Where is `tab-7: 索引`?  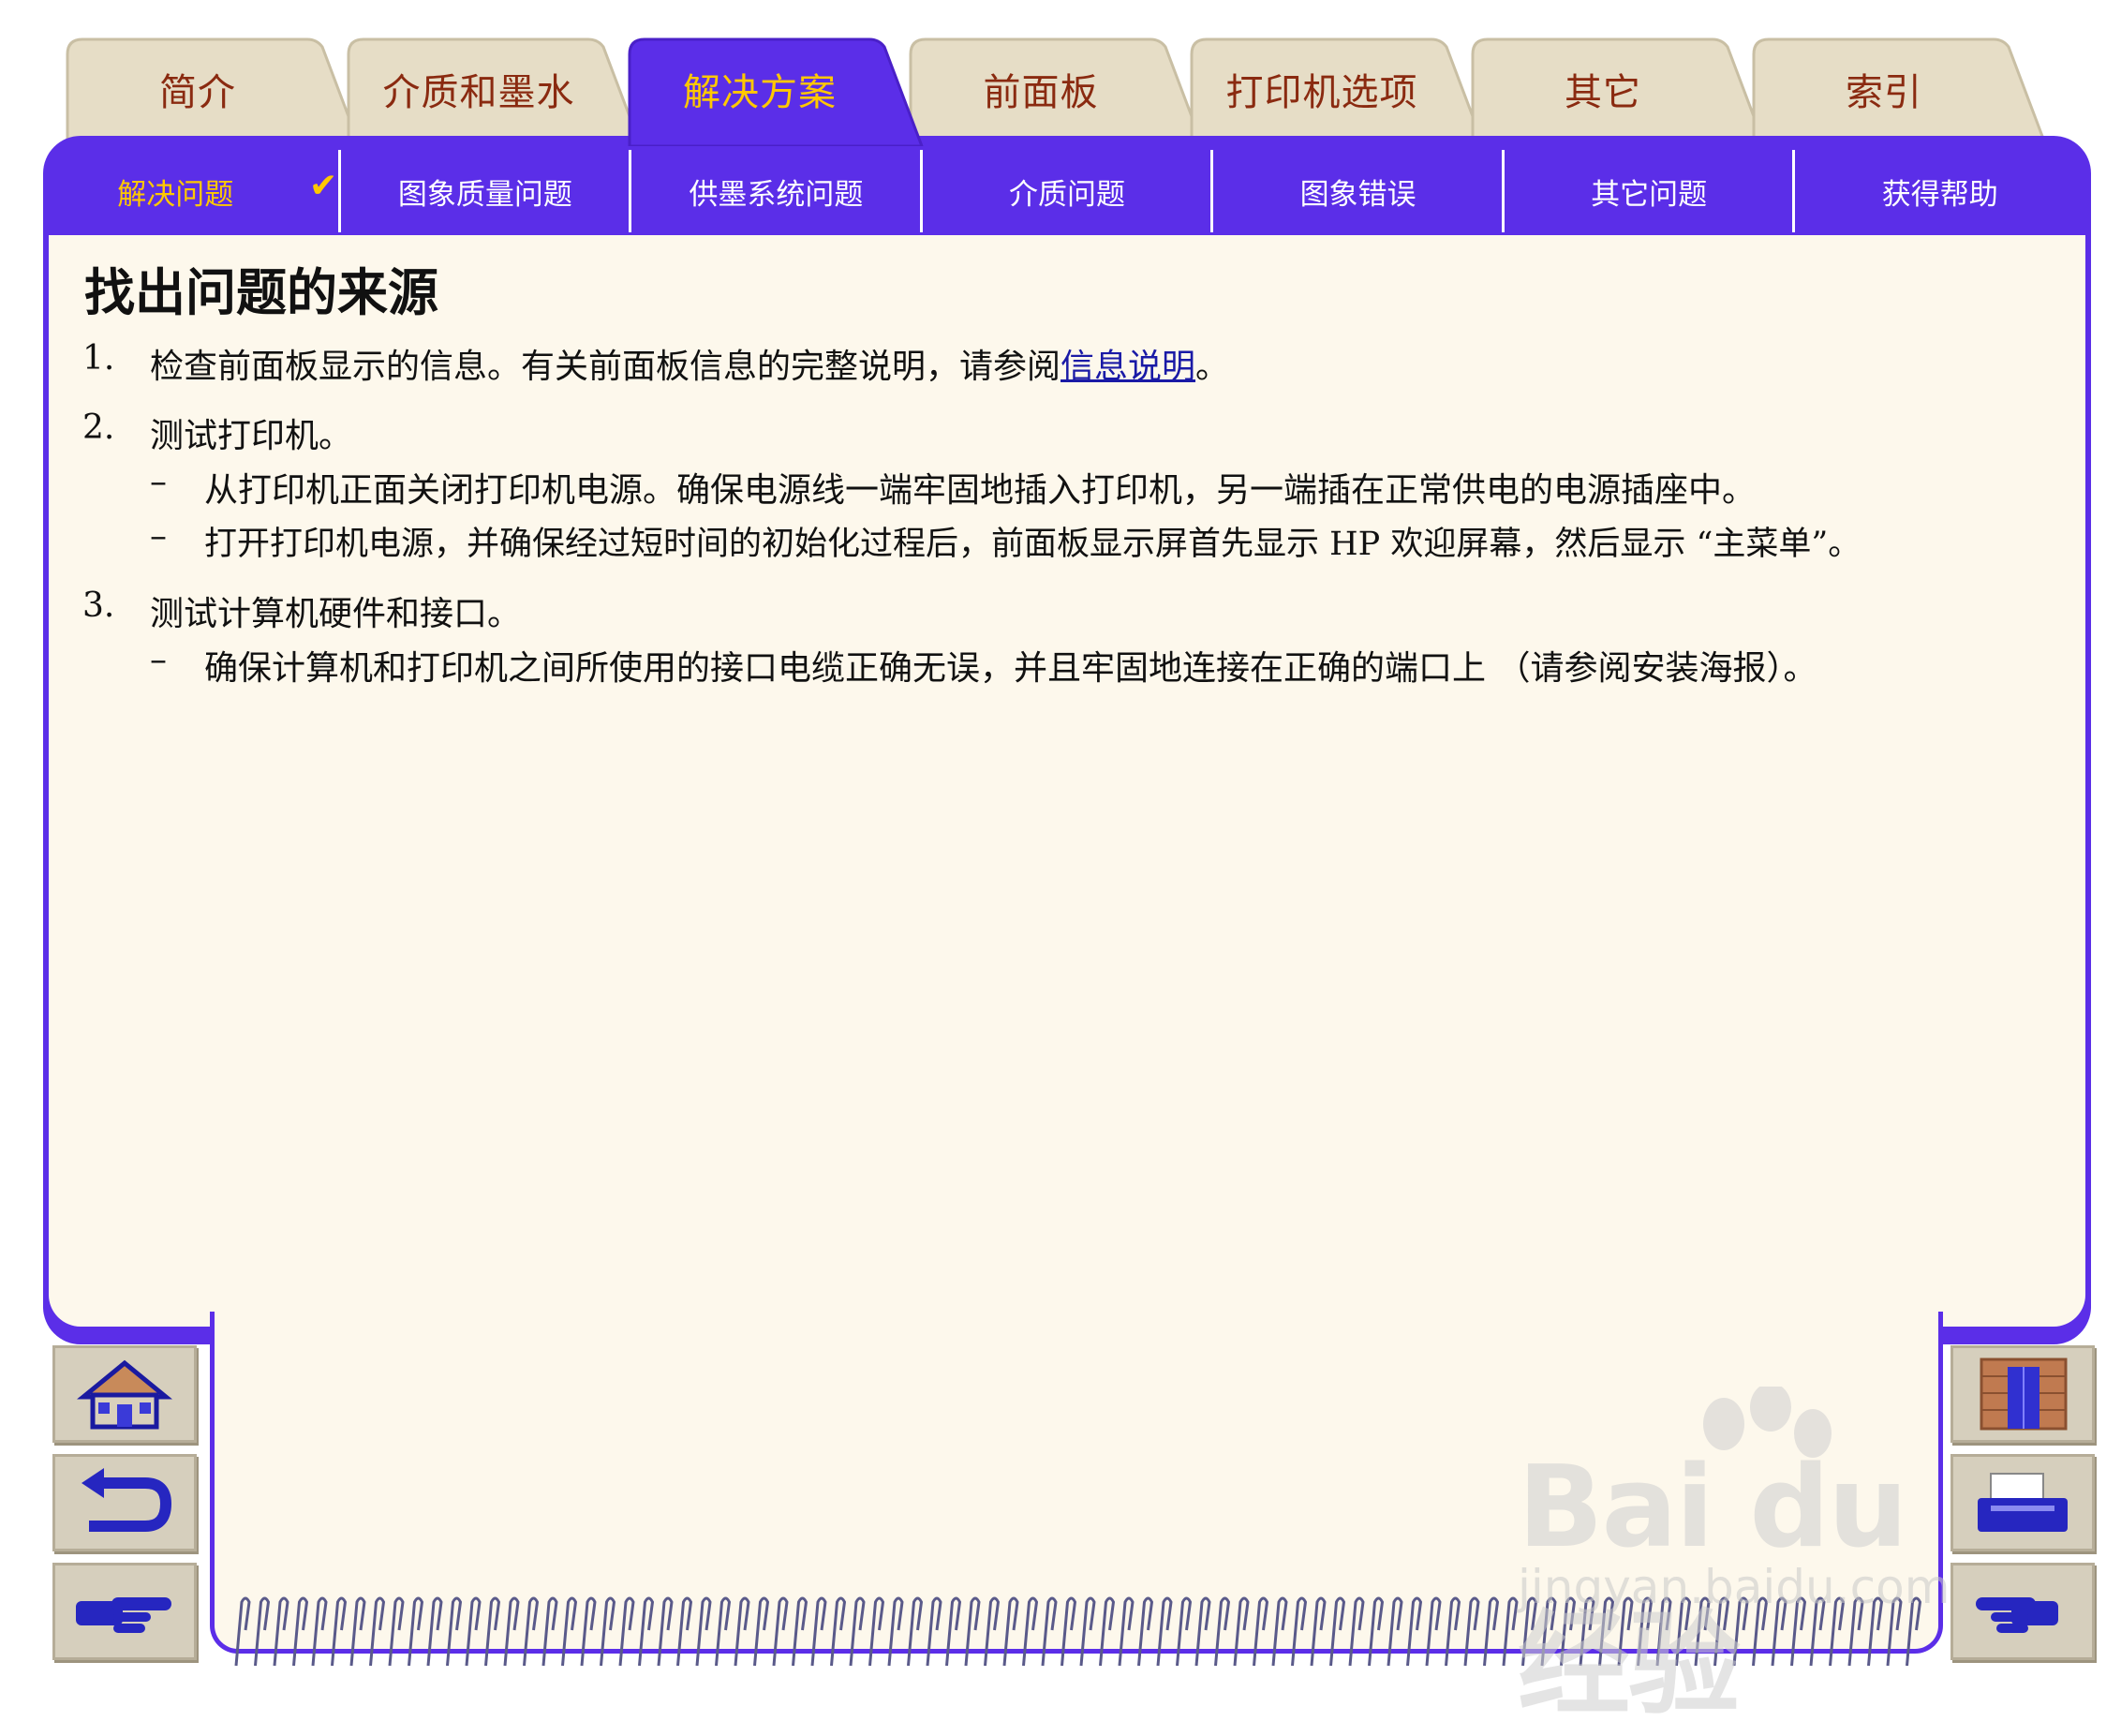 tab-7: 索引 is located at coordinates (1898, 90).